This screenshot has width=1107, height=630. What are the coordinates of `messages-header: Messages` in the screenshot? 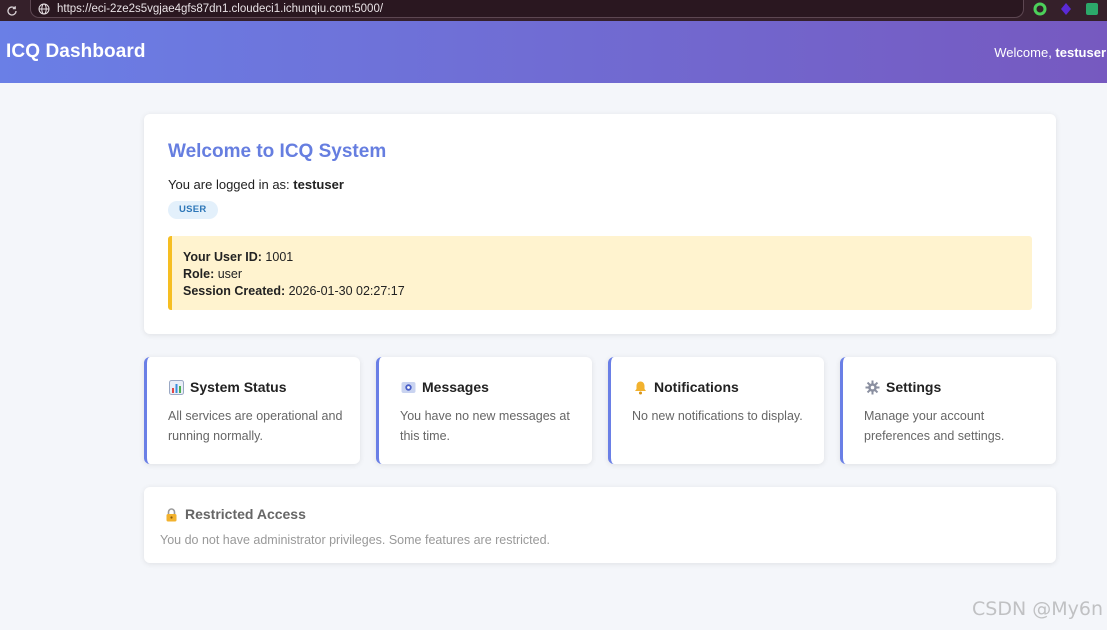 It's located at (444, 387).